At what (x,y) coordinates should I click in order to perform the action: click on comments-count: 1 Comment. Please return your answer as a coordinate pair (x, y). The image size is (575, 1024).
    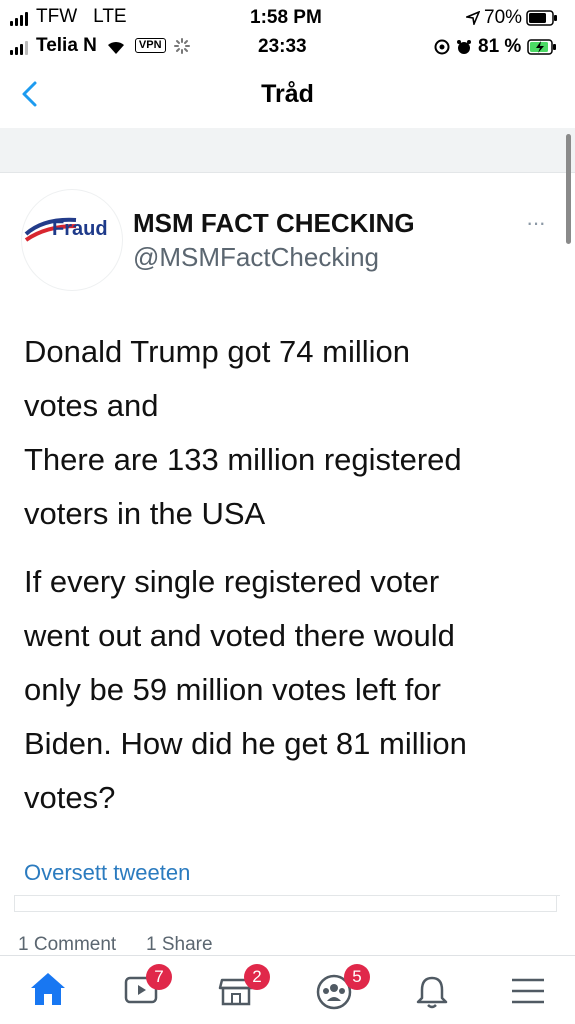
    Looking at the image, I should click on (67, 945).